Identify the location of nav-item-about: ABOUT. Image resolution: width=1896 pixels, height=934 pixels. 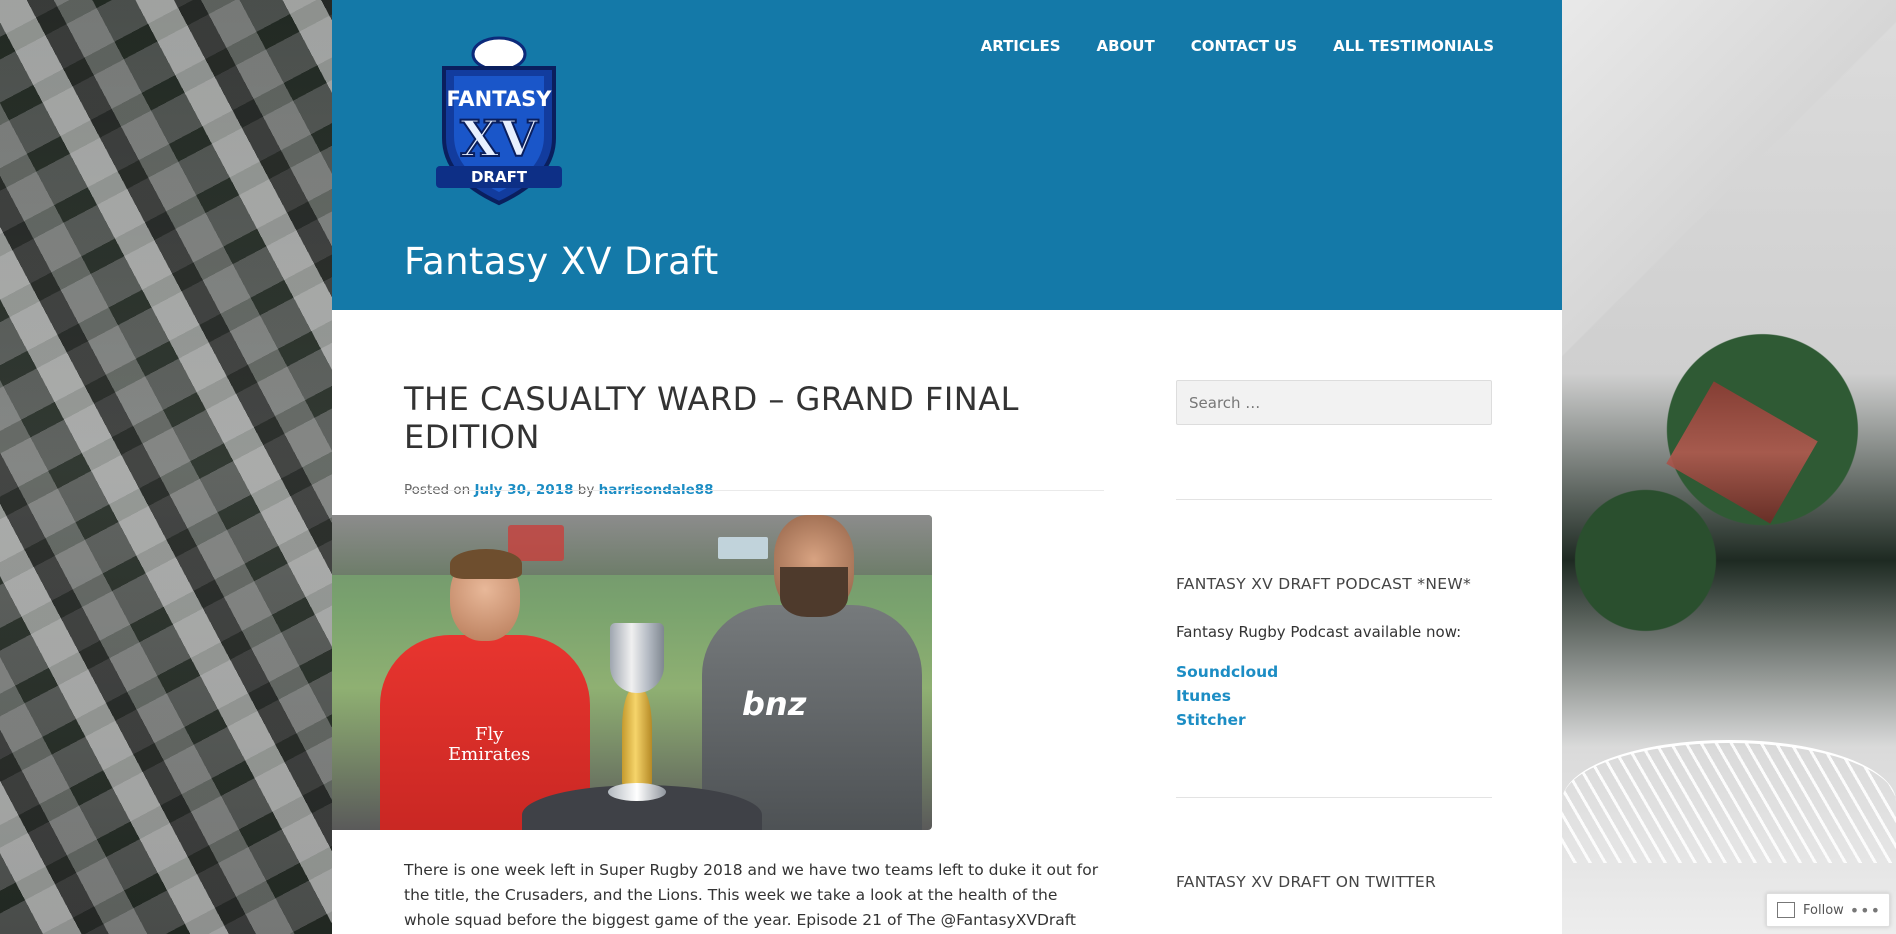
(1126, 46).